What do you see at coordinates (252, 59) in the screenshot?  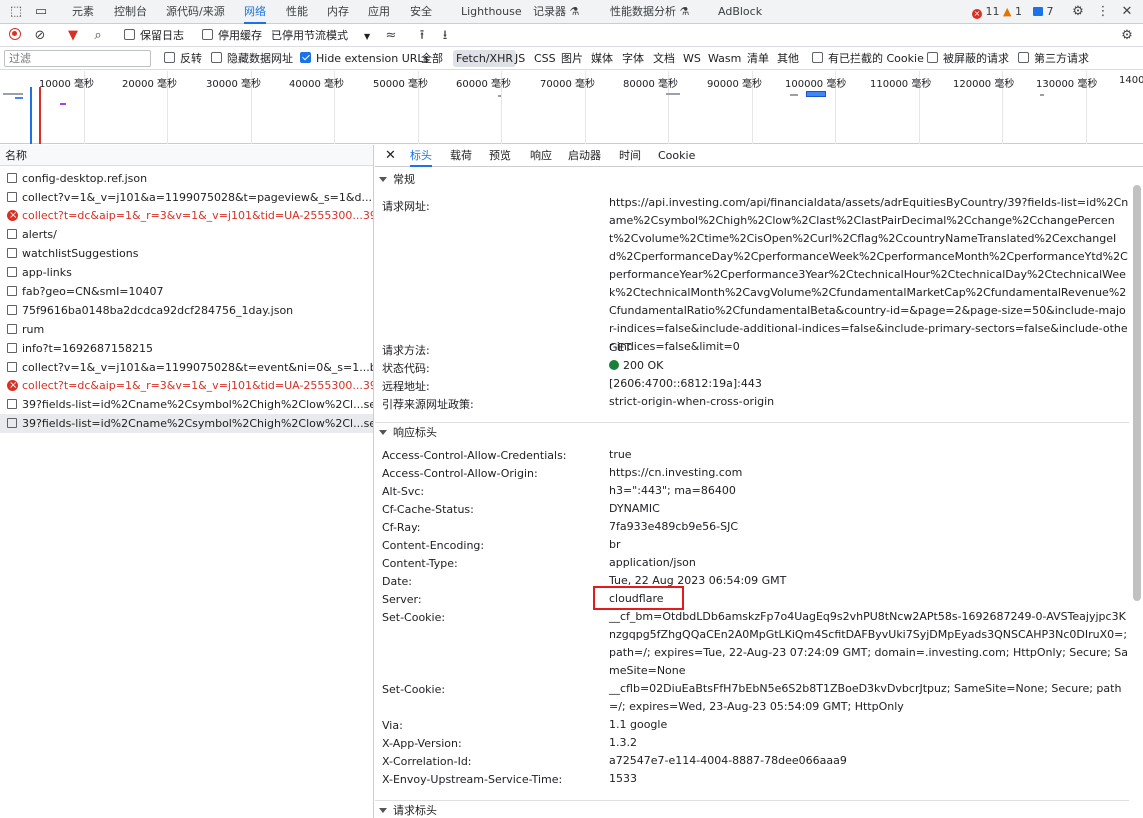 I see `hide-data-urls-checkbox: 隐藏数据网址` at bounding box center [252, 59].